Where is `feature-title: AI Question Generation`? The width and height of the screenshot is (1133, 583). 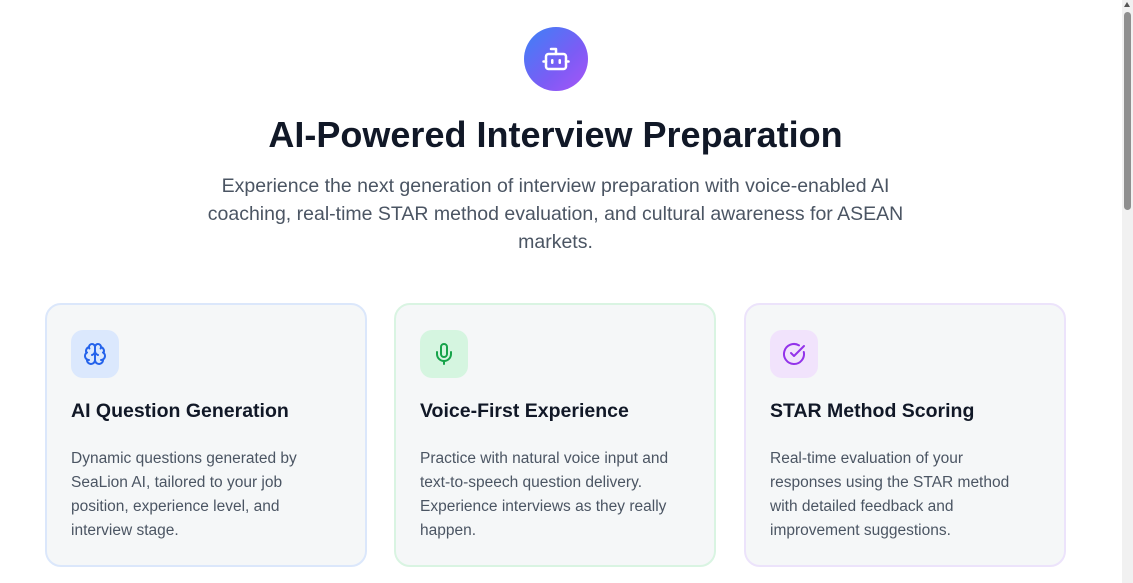
feature-title: AI Question Generation is located at coordinates (180, 411).